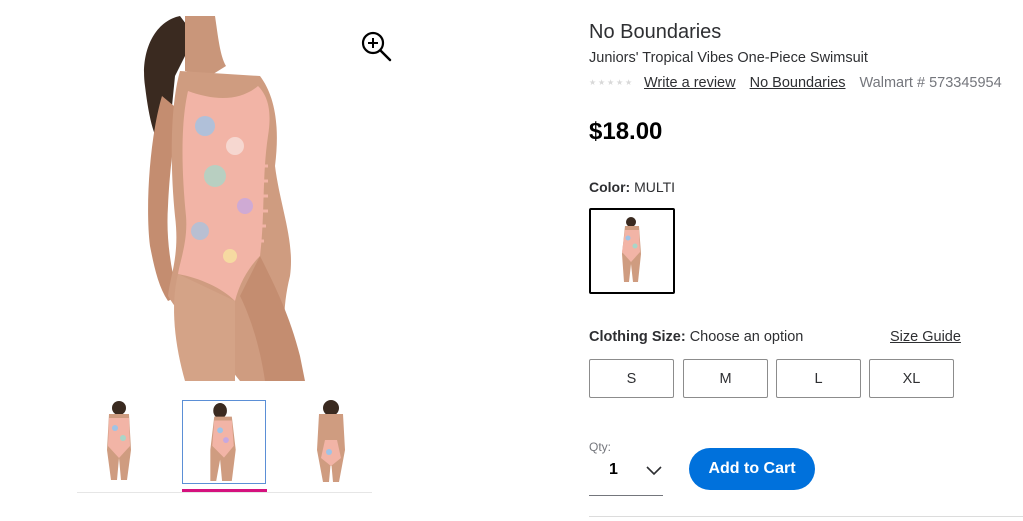 The width and height of the screenshot is (1023, 521). Describe the element at coordinates (637, 337) in the screenshot. I see `size-label-title: Clothing Size:` at that location.